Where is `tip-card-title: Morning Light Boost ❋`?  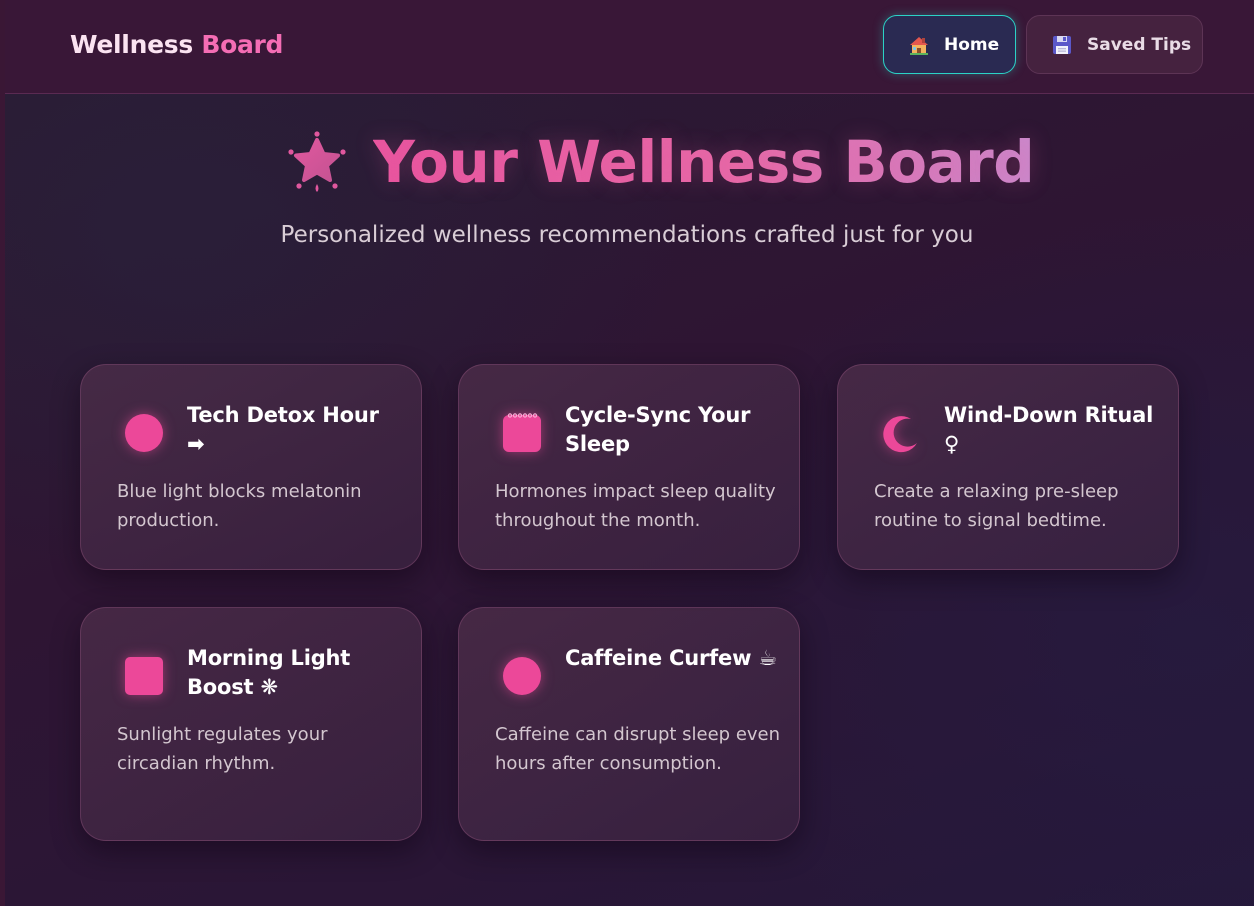 tip-card-title: Morning Light Boost ❋ is located at coordinates (269, 672).